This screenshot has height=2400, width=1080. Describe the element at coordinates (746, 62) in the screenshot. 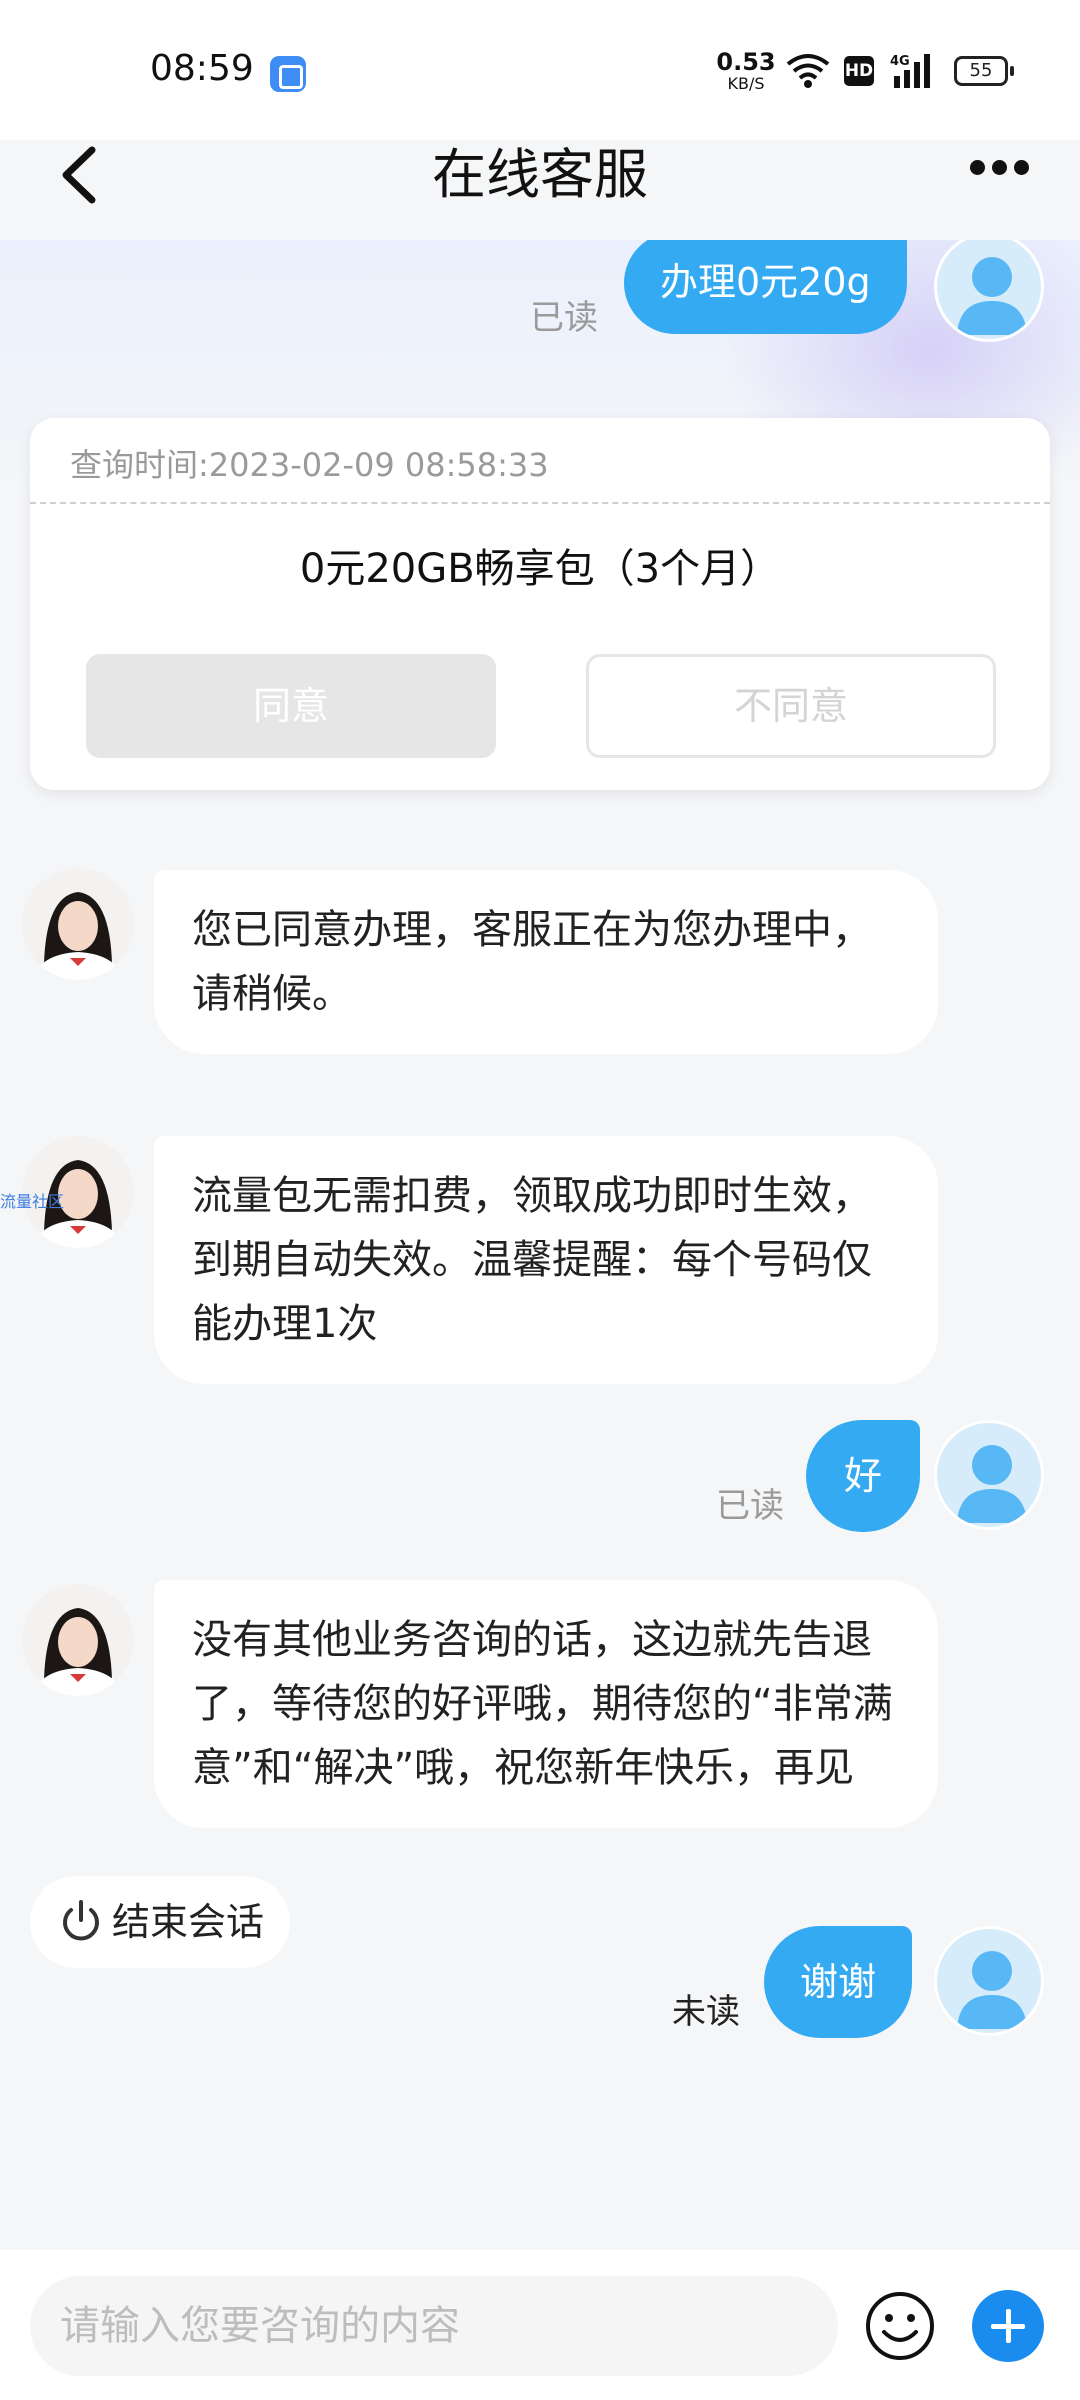

I see `network-speed-value: 0.53` at that location.